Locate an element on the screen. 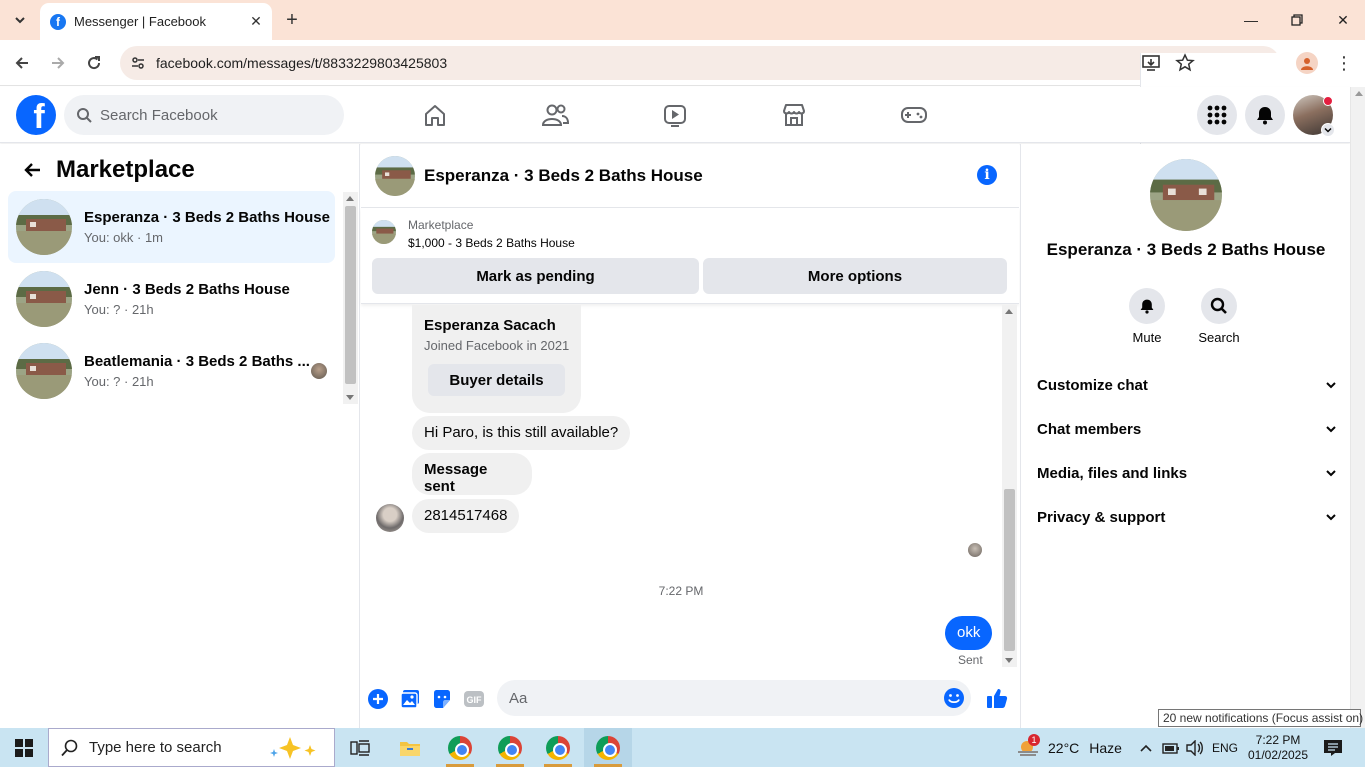  listing-price: $1,000 - 3 Beds 2 Baths House is located at coordinates (491, 243).